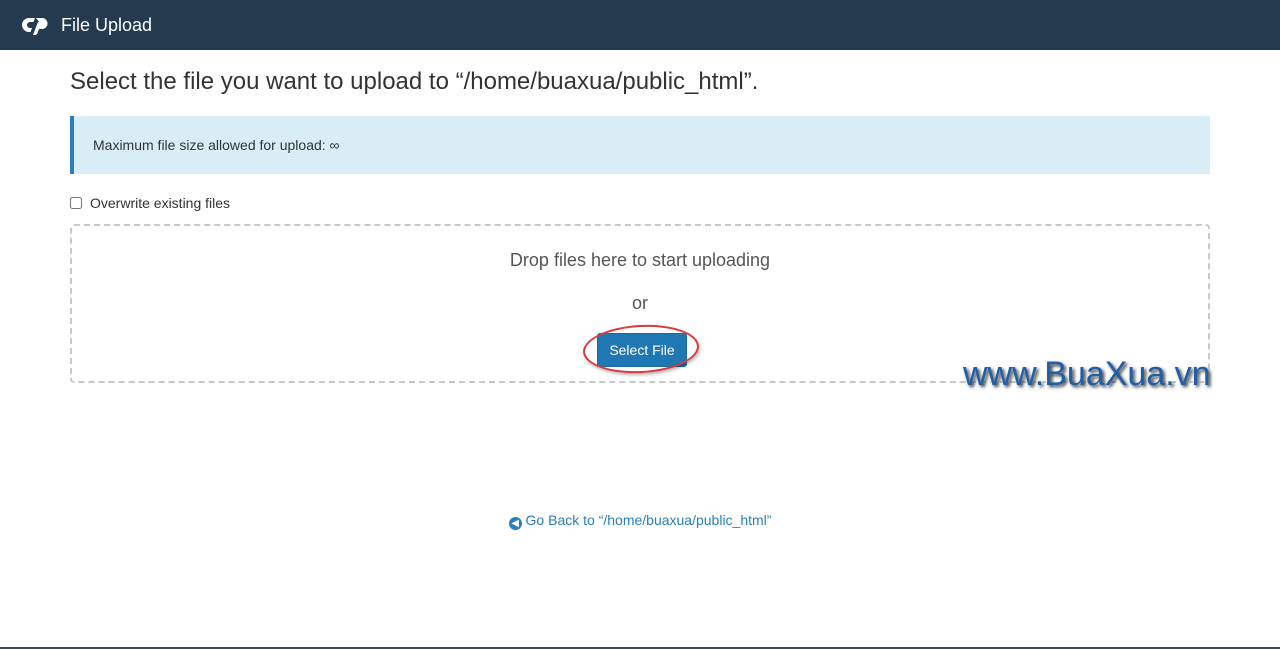  What do you see at coordinates (640, 145) in the screenshot?
I see `max-size-alert: Maximum file size allowed for upload: ∞` at bounding box center [640, 145].